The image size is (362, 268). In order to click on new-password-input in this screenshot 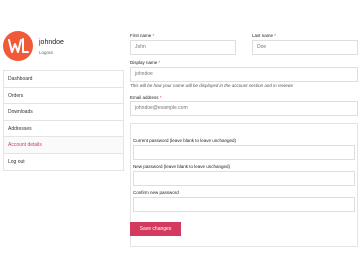, I will do `click(244, 178)`.